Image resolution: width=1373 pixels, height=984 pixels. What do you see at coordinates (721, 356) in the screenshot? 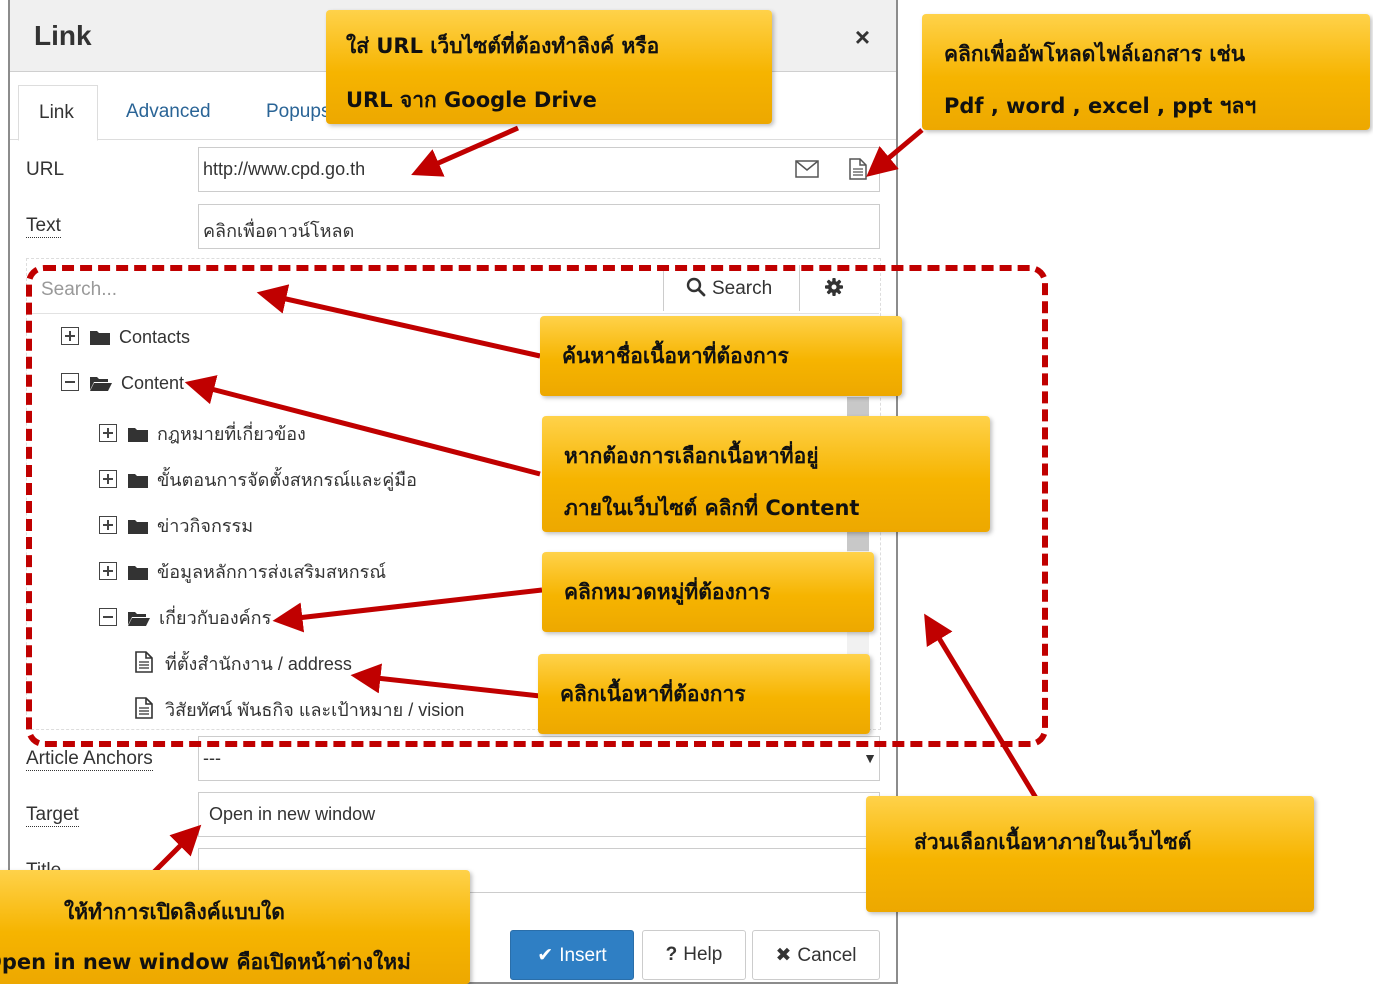
I see `callout-search: ค้นหาชื่อเนื้อหาที่ต้องการ` at bounding box center [721, 356].